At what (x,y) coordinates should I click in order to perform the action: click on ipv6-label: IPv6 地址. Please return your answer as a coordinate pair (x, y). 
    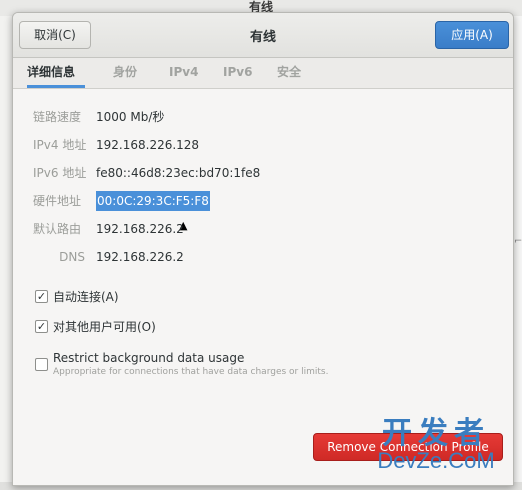
    Looking at the image, I should click on (60, 173).